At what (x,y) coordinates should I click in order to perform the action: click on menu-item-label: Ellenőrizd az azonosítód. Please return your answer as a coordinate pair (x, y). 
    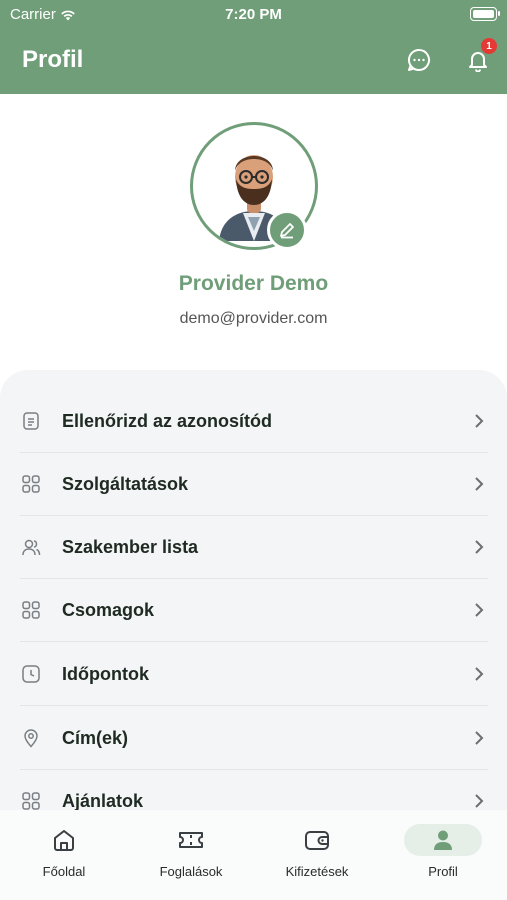
    Looking at the image, I should click on (167, 420).